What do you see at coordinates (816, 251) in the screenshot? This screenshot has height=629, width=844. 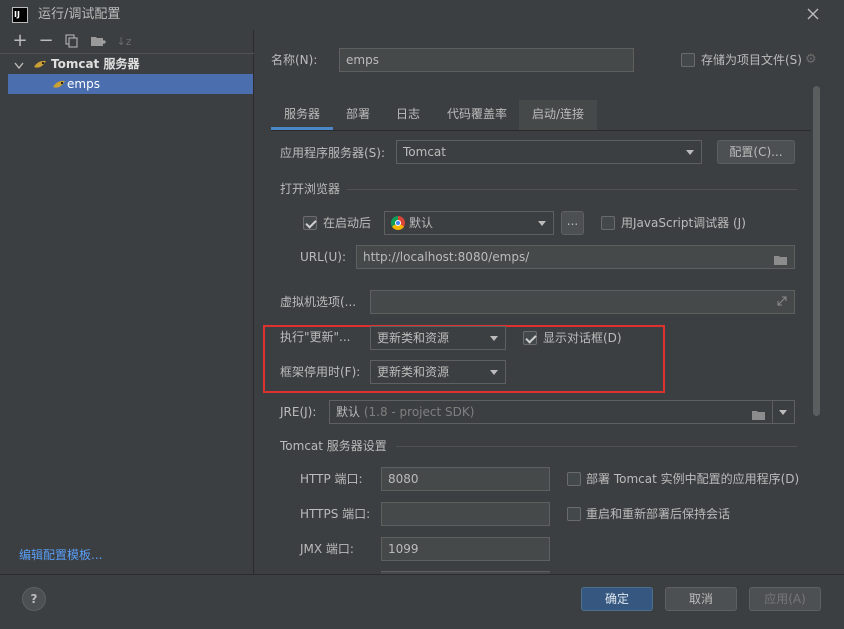 I see `scrollbar-thumb` at bounding box center [816, 251].